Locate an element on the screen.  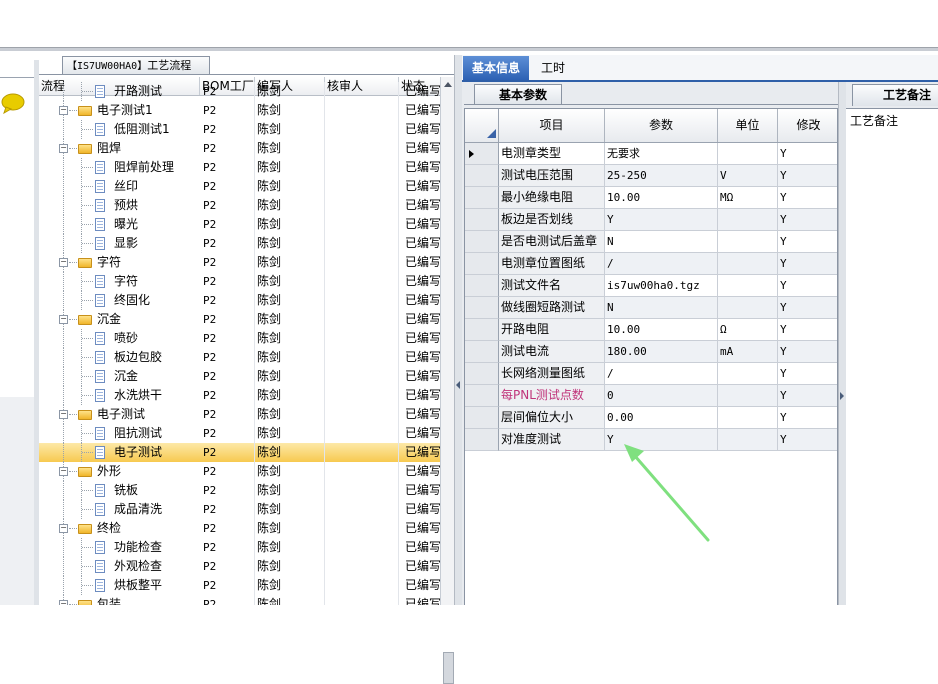
table-row: 功能检查 P2 陈剑 已编写 is located at coordinates (239, 547).